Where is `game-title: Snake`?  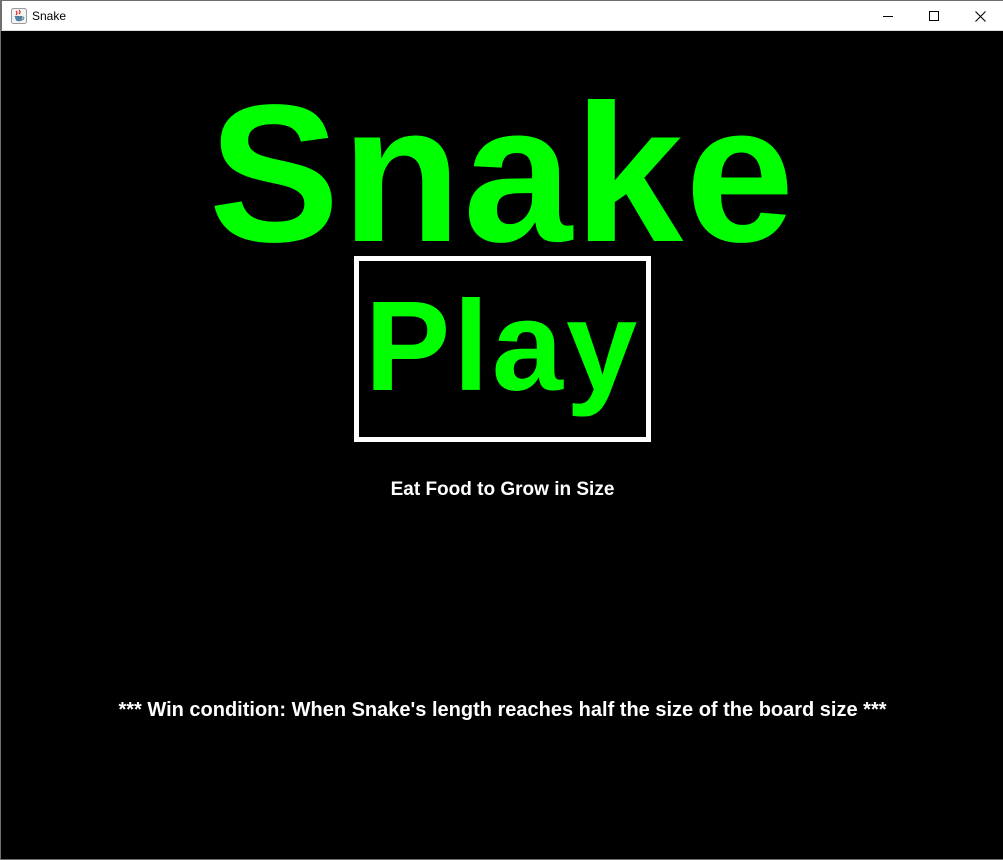
game-title: Snake is located at coordinates (502, 173).